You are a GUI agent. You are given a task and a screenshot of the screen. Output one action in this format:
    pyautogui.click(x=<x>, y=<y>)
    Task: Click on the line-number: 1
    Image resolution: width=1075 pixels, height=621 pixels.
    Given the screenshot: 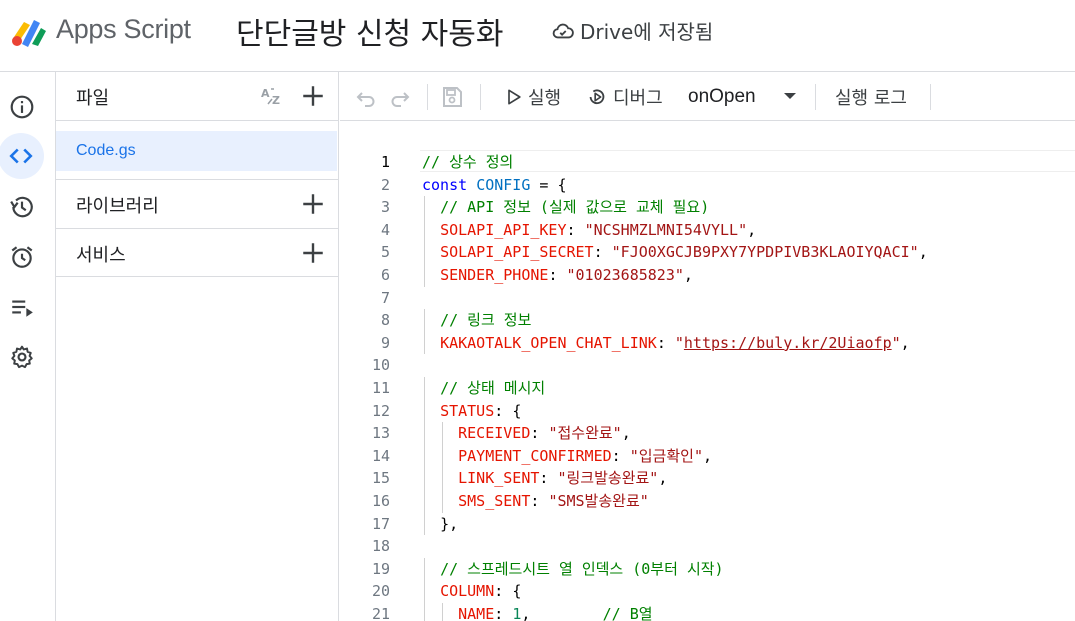 What is the action you would take?
    pyautogui.click(x=385, y=162)
    